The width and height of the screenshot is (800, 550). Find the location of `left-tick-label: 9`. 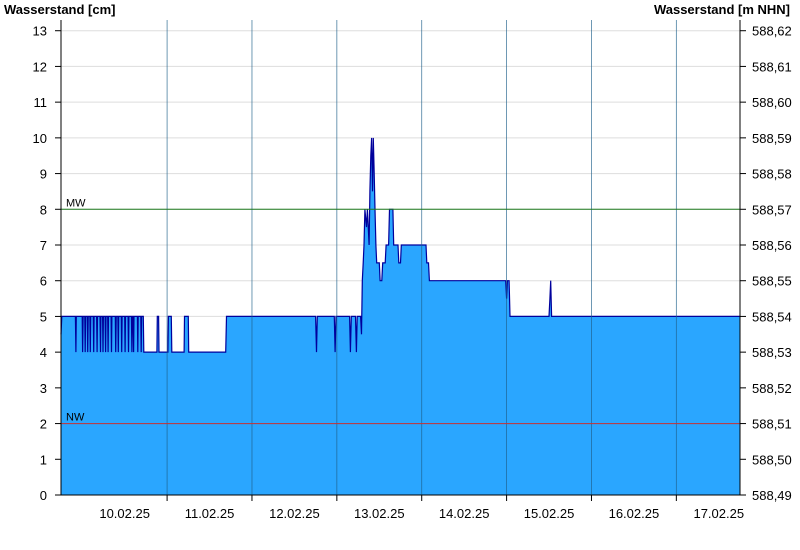

left-tick-label: 9 is located at coordinates (43, 174).